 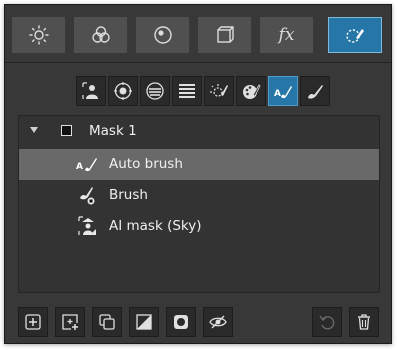 I want to click on tab-detail, so click(x=163, y=35).